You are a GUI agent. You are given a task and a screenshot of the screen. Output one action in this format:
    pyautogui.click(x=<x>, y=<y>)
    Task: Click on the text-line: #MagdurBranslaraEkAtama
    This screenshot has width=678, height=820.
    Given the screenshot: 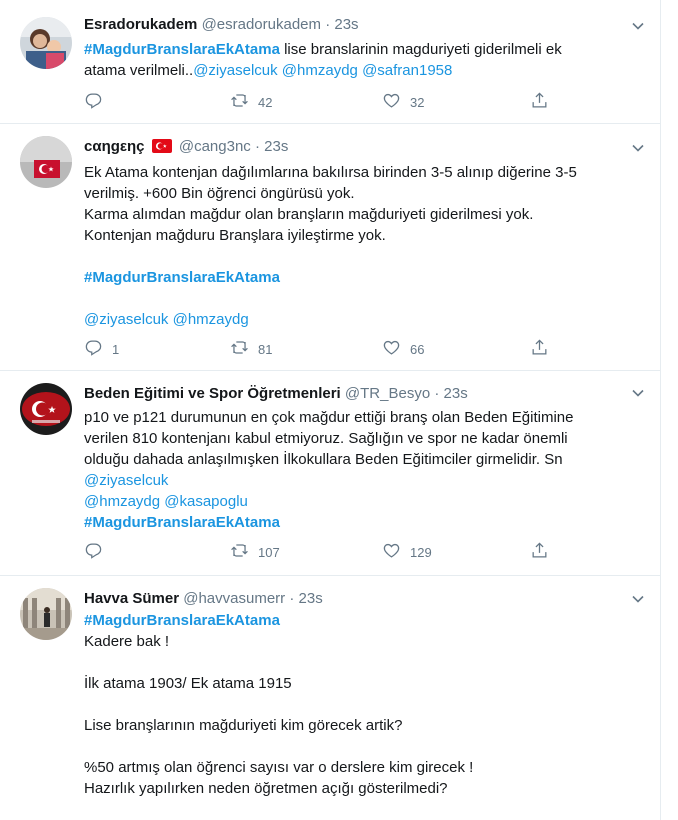 What is the action you would take?
    pyautogui.click(x=364, y=522)
    